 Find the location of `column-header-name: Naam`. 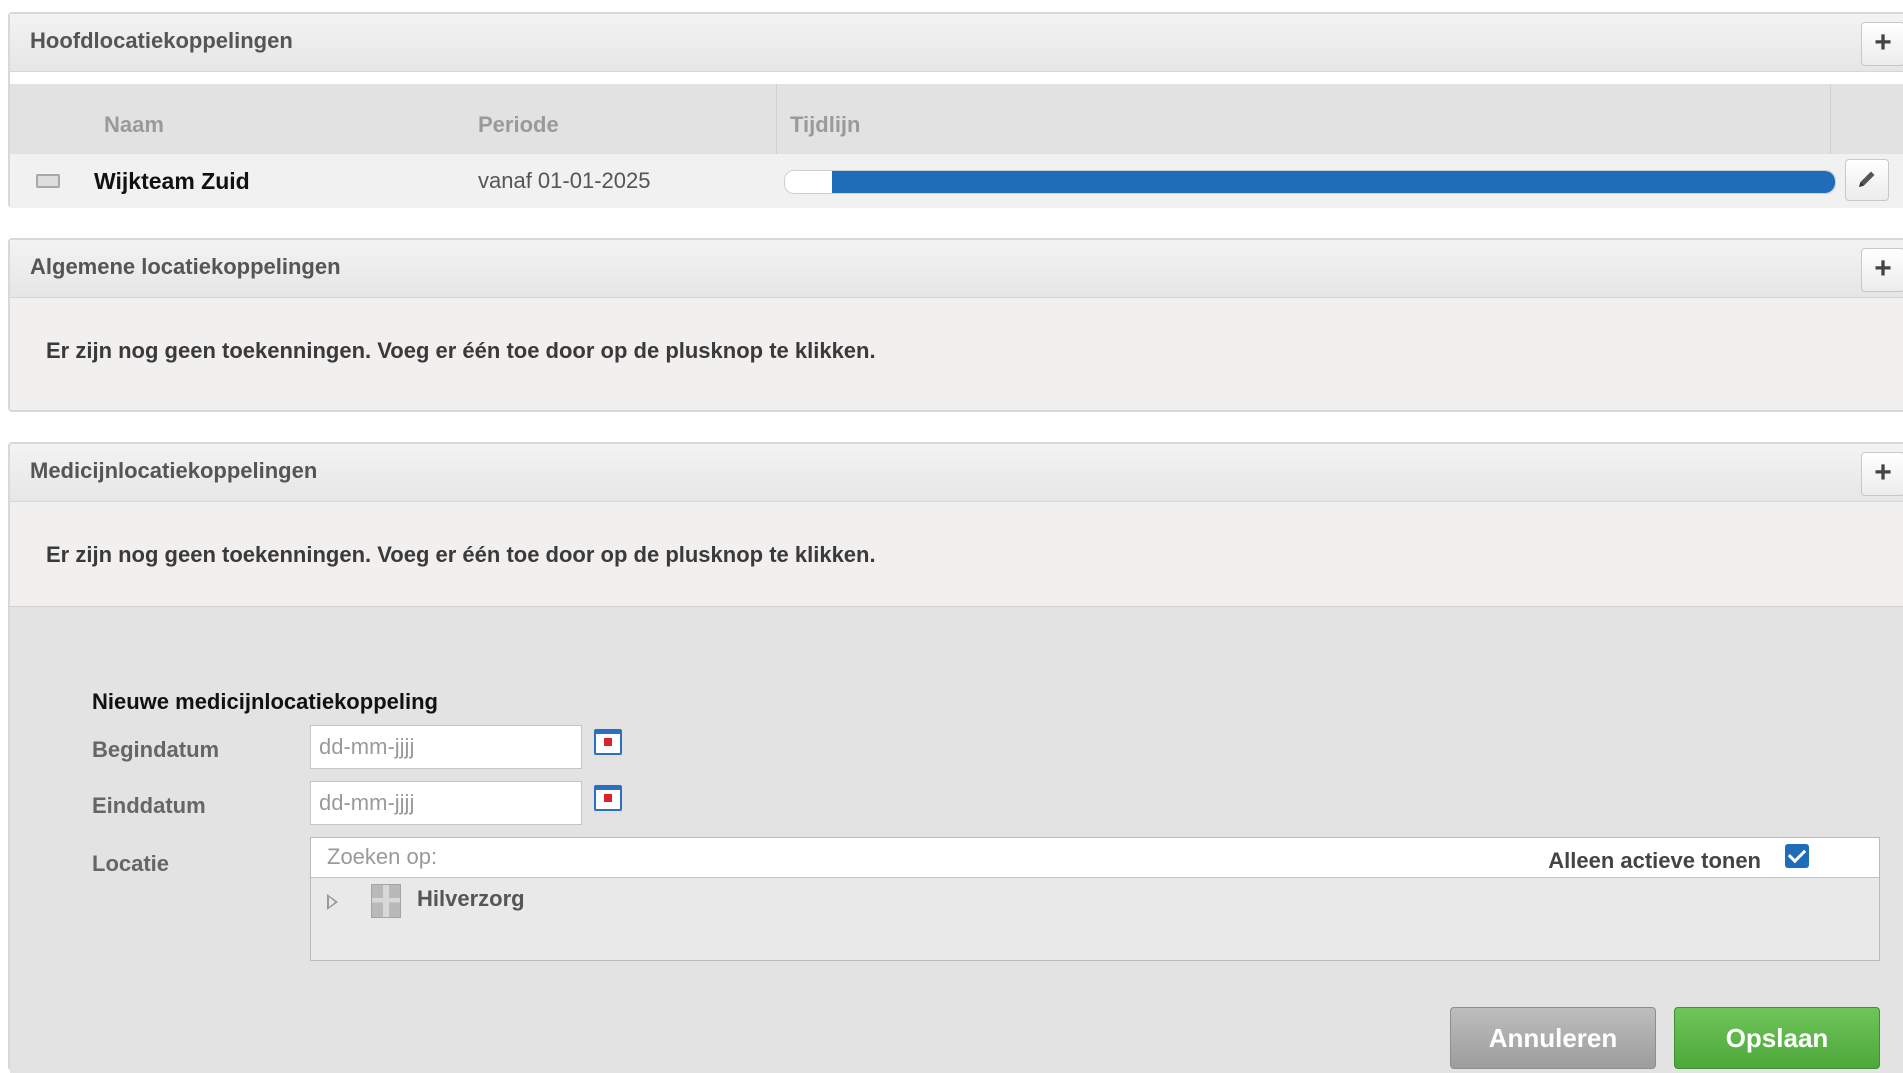

column-header-name: Naam is located at coordinates (134, 125).